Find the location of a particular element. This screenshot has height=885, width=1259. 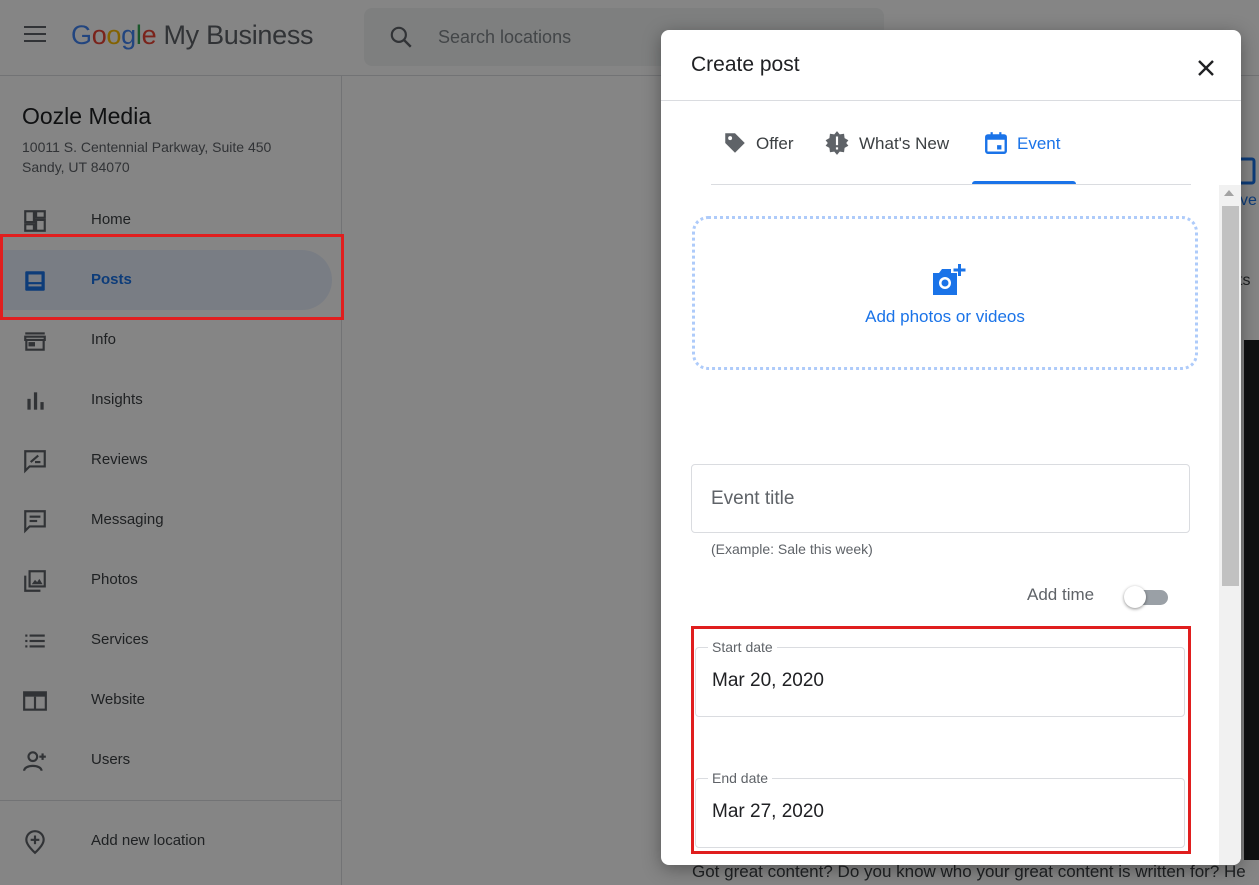

tab-offer: Offer is located at coordinates (769, 143).